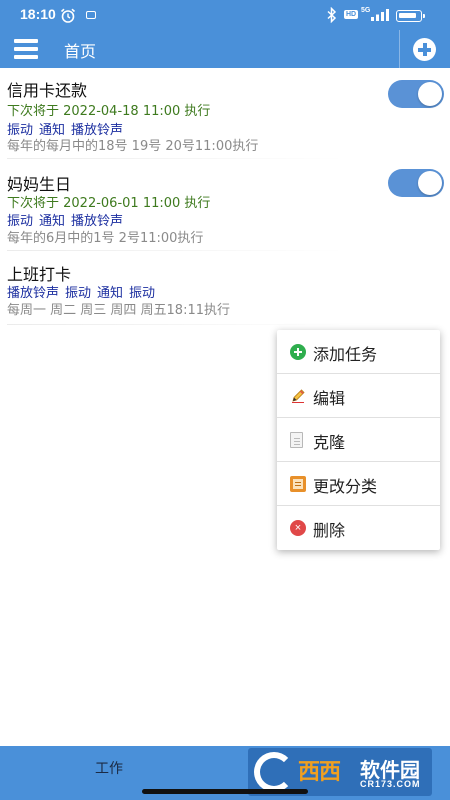  What do you see at coordinates (358, 528) in the screenshot?
I see `menu-item-delete: × 删除` at bounding box center [358, 528].